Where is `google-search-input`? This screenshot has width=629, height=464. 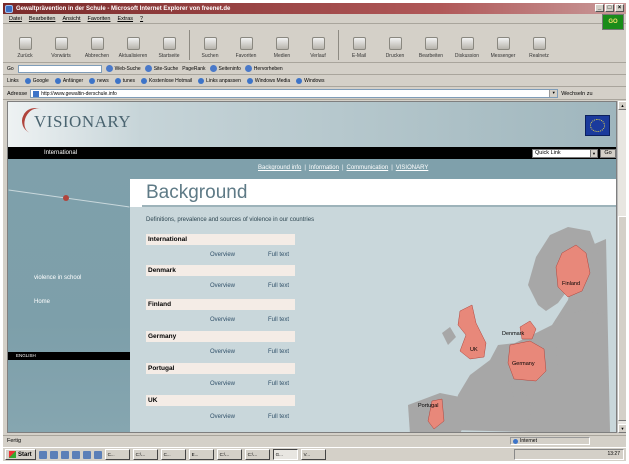 google-search-input is located at coordinates (59, 68).